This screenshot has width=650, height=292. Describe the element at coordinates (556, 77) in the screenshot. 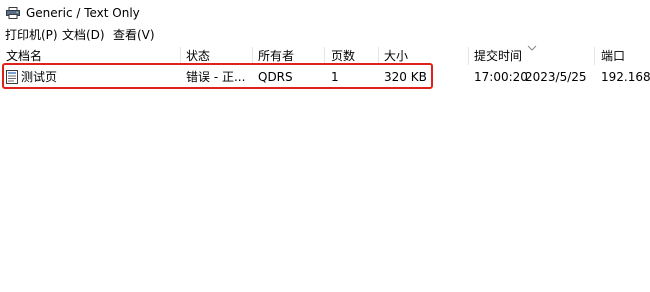

I see `cell-submitted-date: 2023/5/25` at that location.